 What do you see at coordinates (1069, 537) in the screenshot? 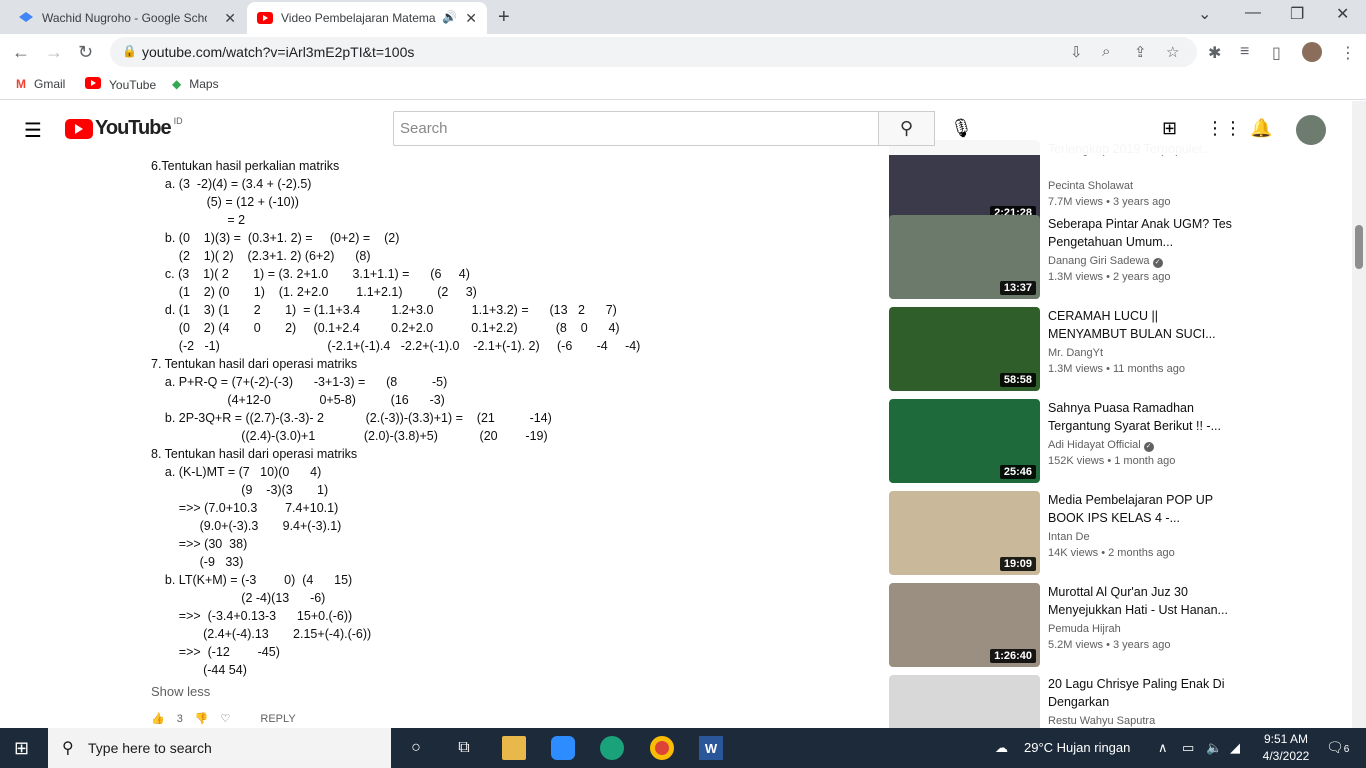
I see `channel-name: Intan De` at bounding box center [1069, 537].